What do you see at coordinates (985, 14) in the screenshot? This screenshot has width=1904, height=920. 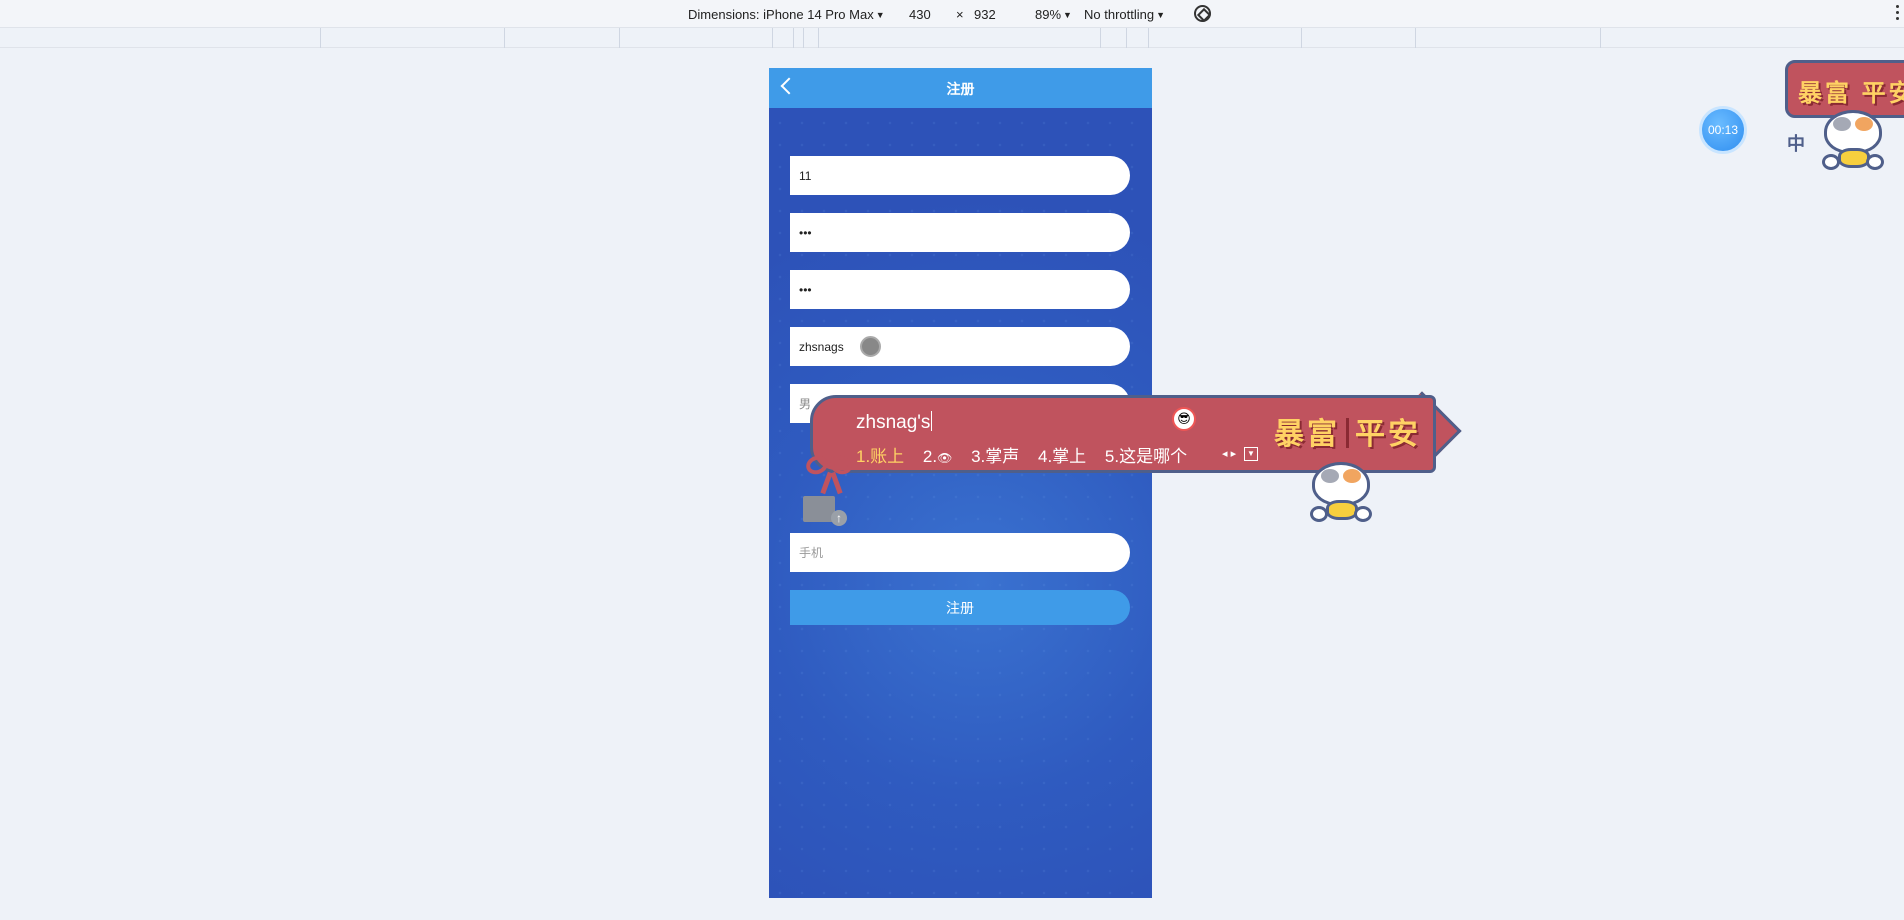 I see `height-input: 932` at bounding box center [985, 14].